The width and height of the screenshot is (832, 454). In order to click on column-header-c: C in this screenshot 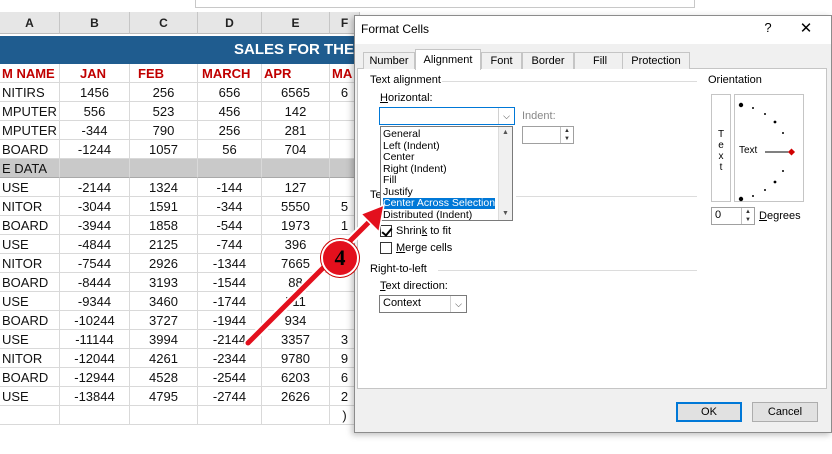, I will do `click(164, 23)`.